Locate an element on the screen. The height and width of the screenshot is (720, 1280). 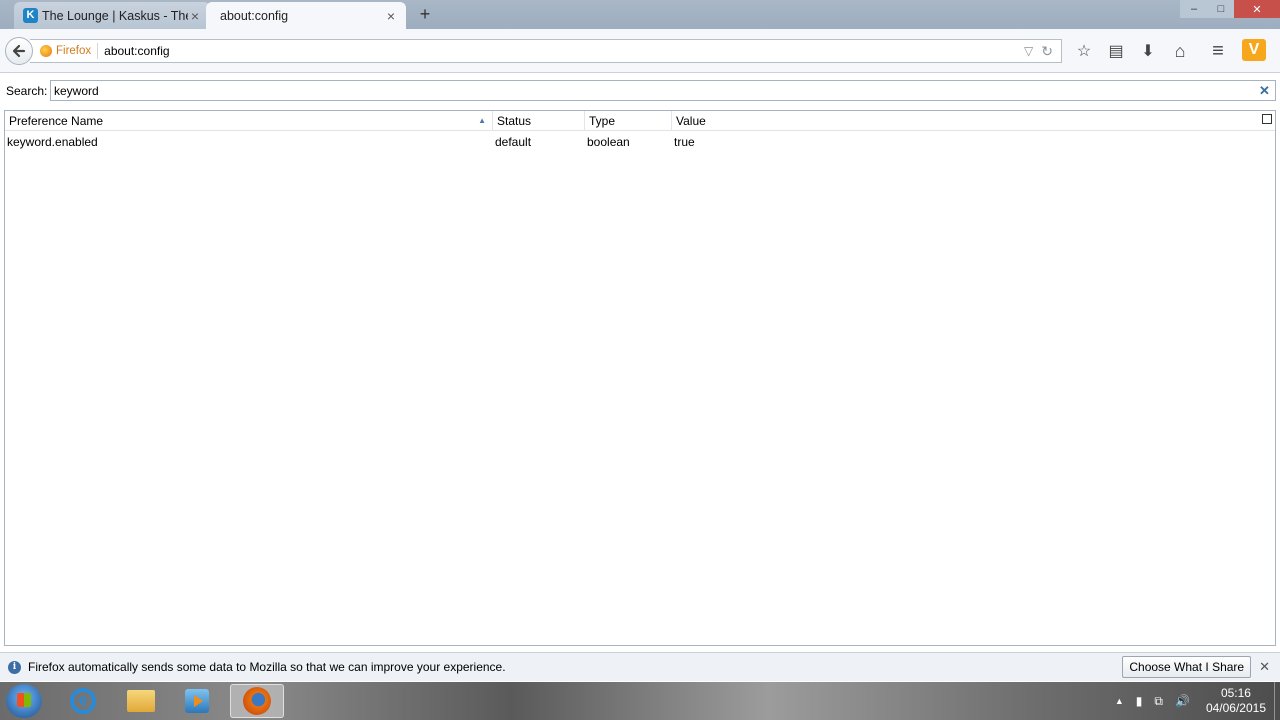
home-icon: ⌂ is located at coordinates (1180, 51).